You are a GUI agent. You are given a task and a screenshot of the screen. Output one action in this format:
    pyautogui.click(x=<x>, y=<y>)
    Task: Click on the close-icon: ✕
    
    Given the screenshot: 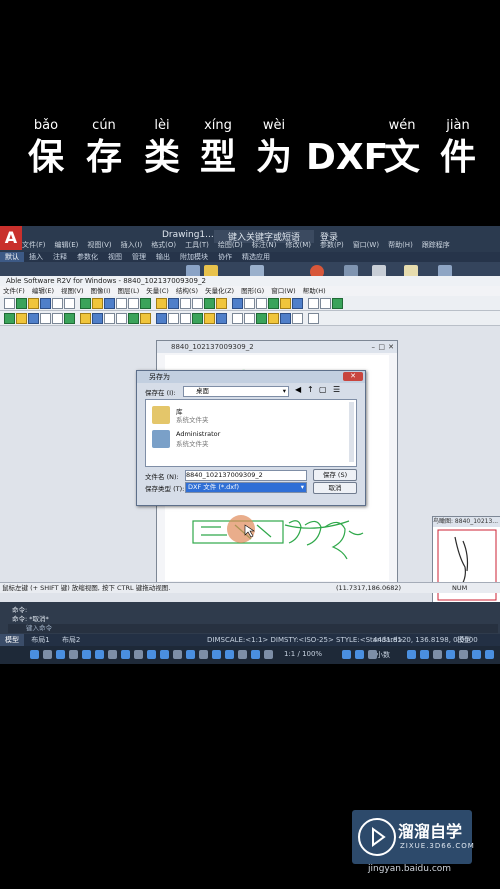 What is the action you would take?
    pyautogui.click(x=391, y=347)
    